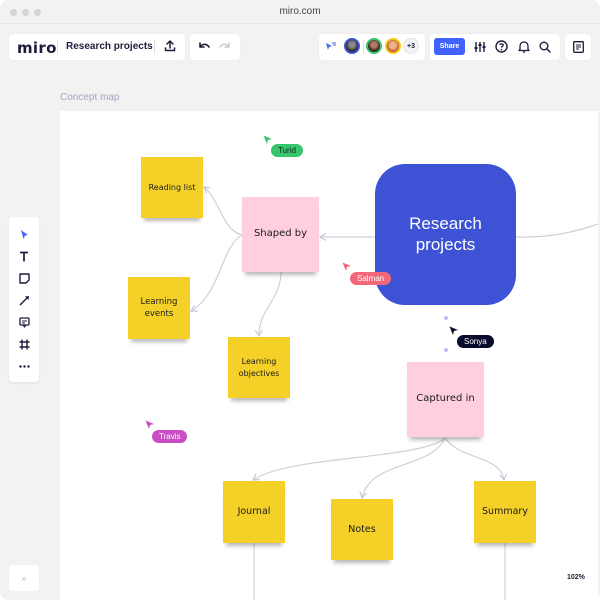 This screenshot has width=600, height=600. I want to click on board-title: Research projects, so click(109, 46).